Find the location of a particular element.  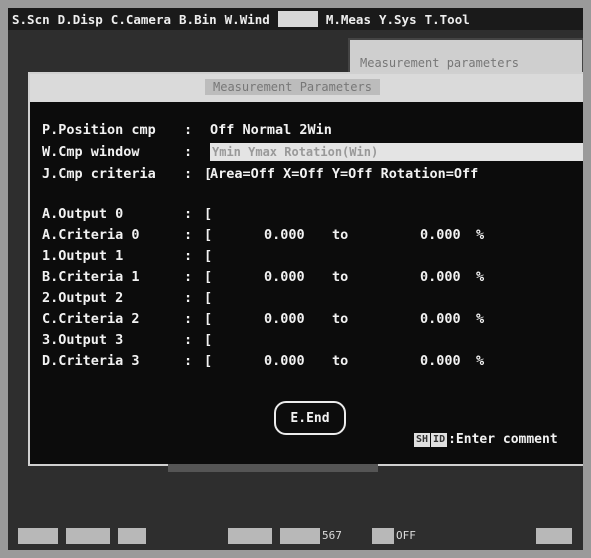

dialog-shadow is located at coordinates (273, 468).